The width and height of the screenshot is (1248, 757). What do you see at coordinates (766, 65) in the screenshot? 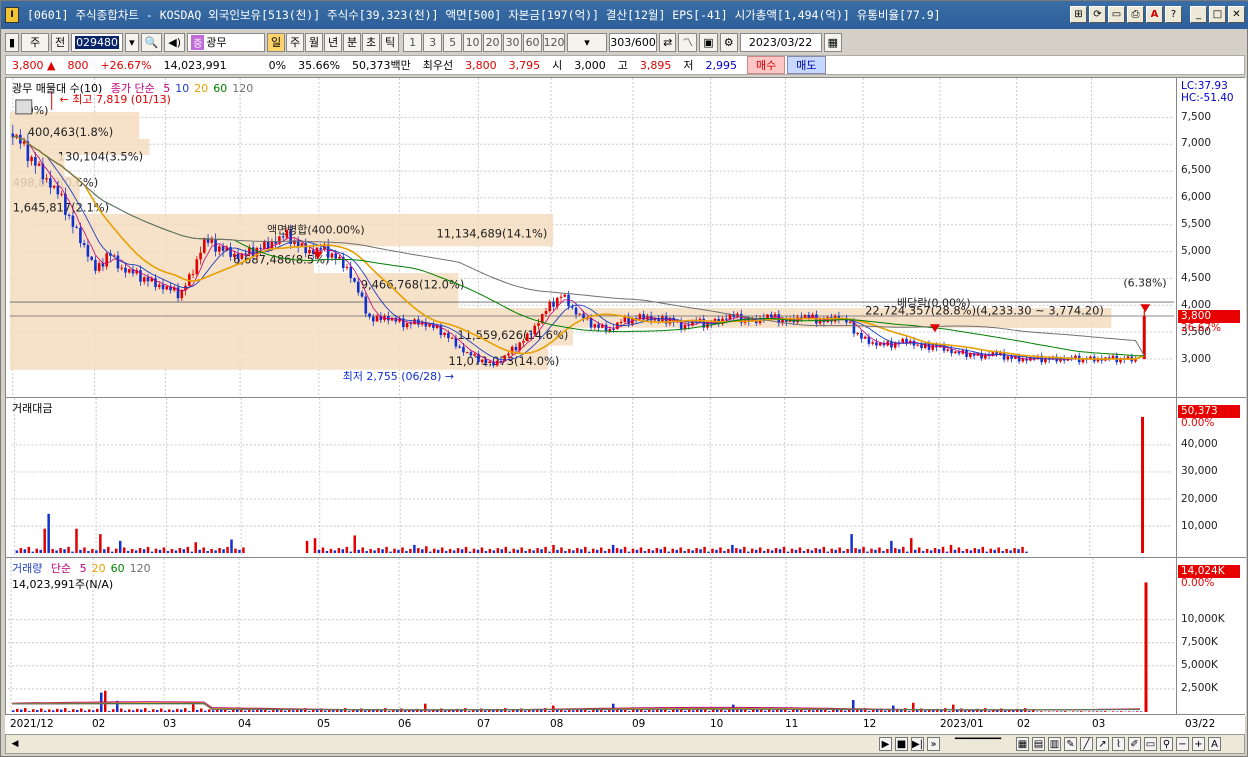
I see `buy-button: 매수` at bounding box center [766, 65].